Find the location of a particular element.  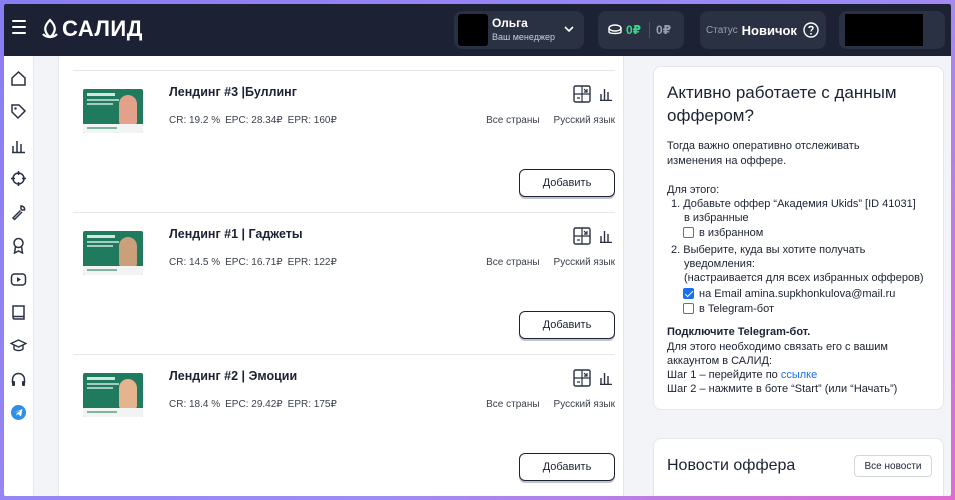

sidebar is located at coordinates (19, 276).